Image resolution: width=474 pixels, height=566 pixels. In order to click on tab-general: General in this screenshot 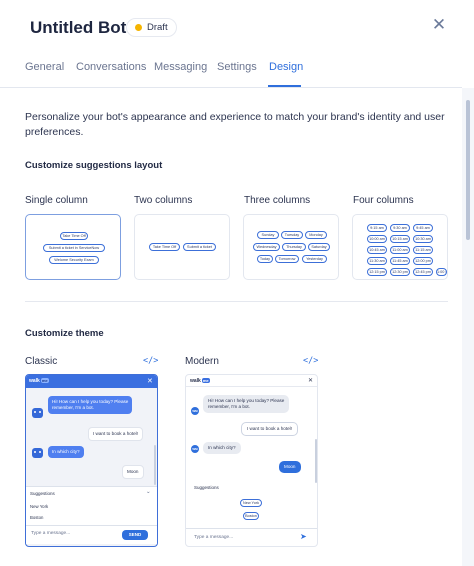, I will do `click(44, 67)`.